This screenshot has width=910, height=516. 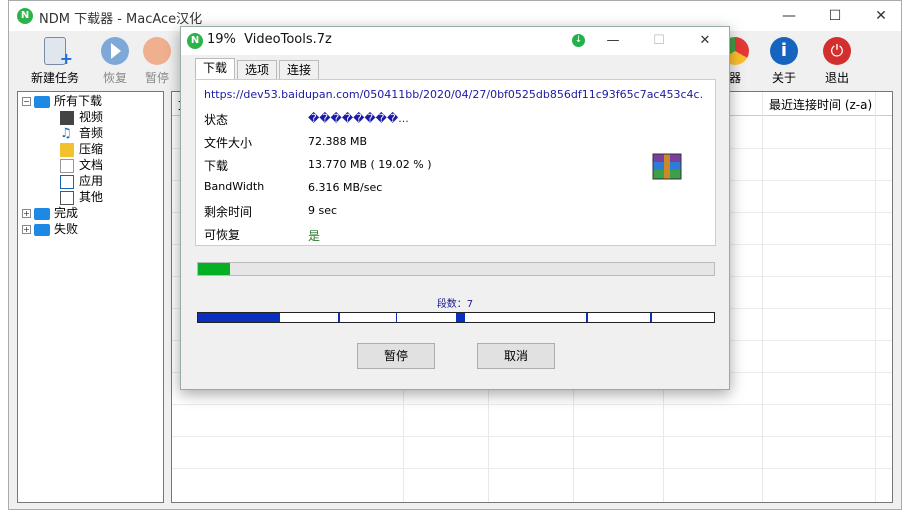 I want to click on archive-icon, so click(x=67, y=149).